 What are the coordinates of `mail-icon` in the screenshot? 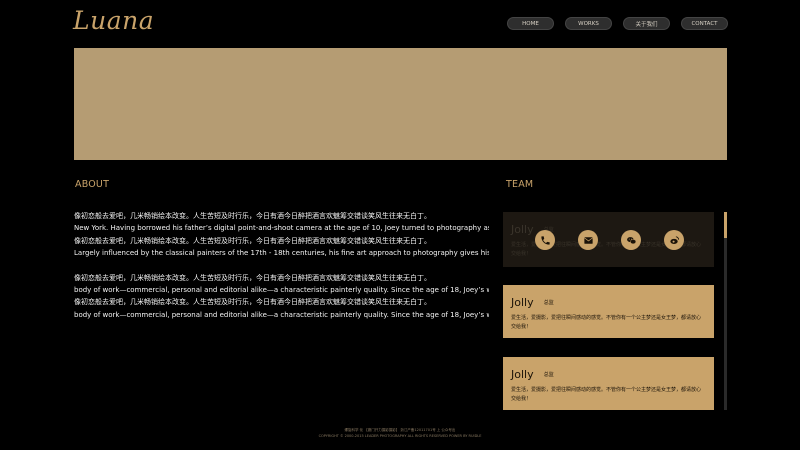 It's located at (588, 240).